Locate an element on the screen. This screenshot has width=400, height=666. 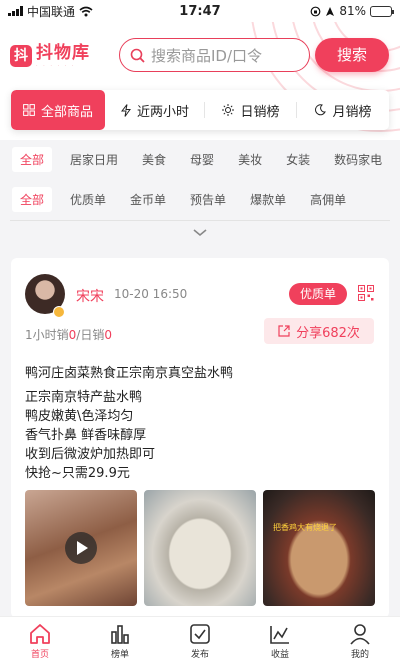
chevron-down-icon is located at coordinates (200, 233).